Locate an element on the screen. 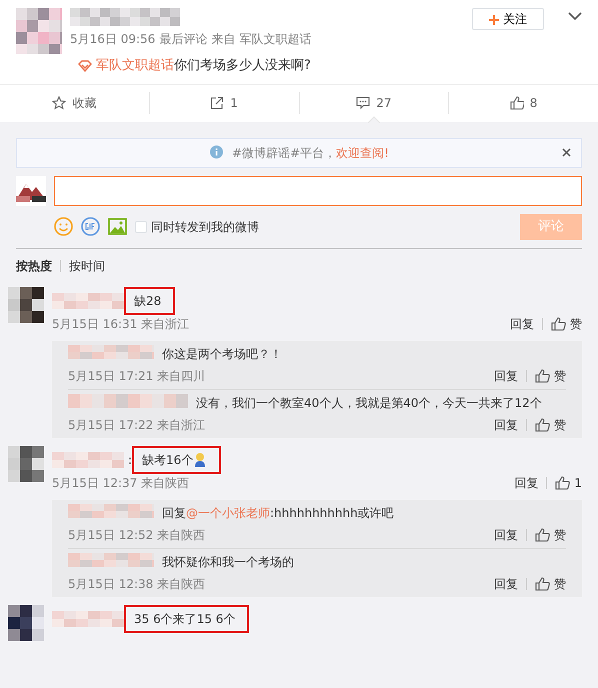 This screenshot has height=688, width=598. gif-icon is located at coordinates (90, 226).